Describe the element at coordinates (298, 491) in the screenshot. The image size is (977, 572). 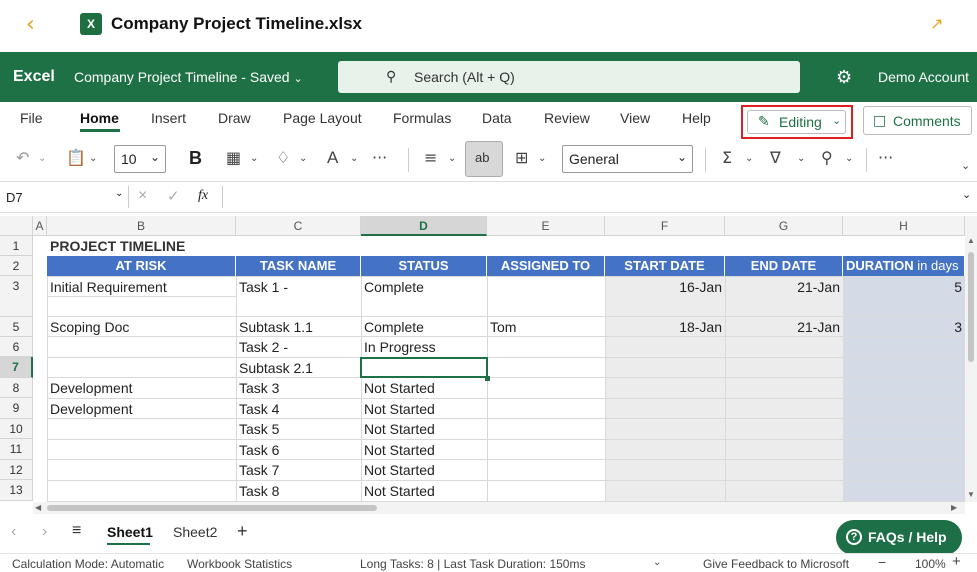
I see `cell-c13: Task 8` at that location.